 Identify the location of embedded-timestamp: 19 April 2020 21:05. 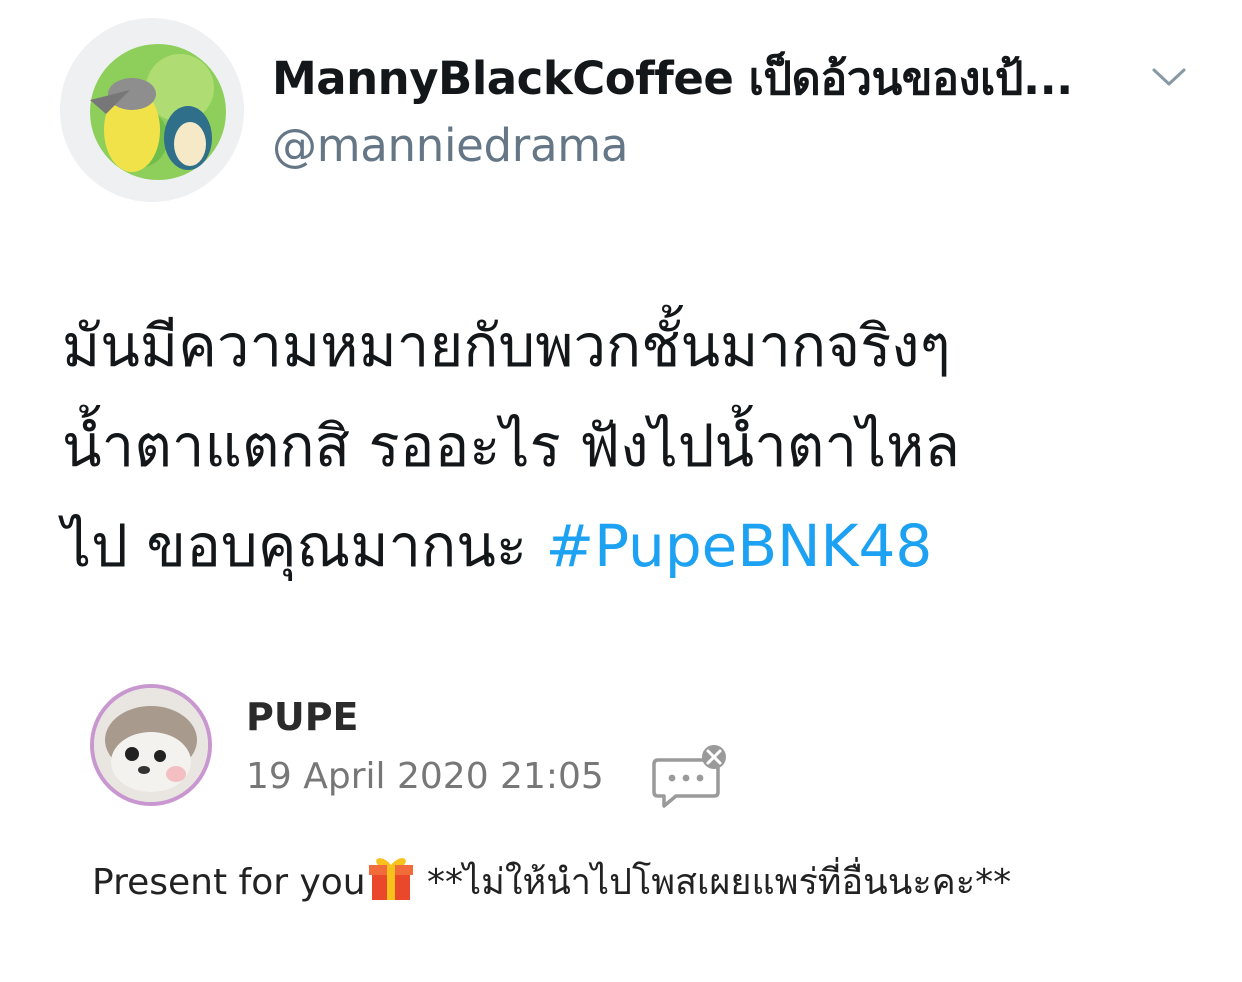
(425, 776).